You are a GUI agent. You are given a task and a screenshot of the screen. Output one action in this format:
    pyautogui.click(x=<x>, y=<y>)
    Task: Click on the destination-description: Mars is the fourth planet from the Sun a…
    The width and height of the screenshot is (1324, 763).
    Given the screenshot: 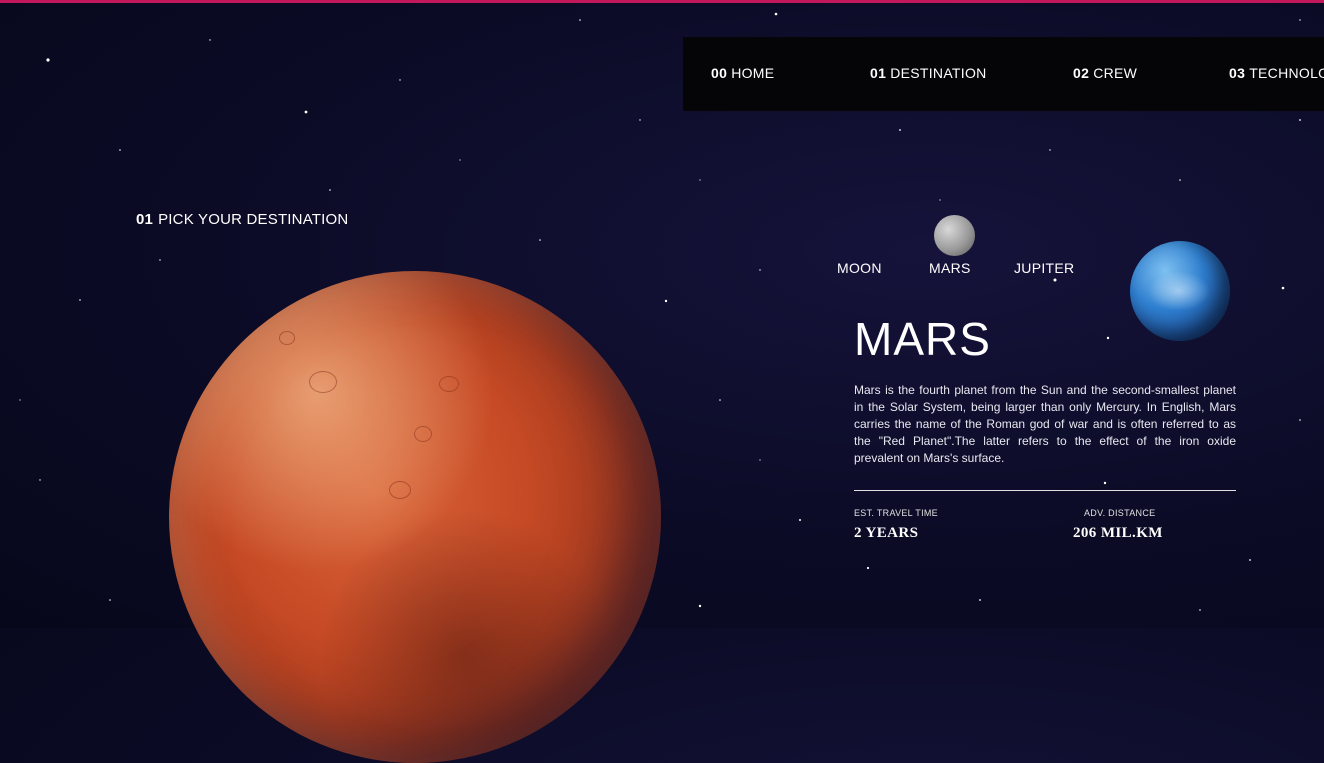 What is the action you would take?
    pyautogui.click(x=1045, y=424)
    